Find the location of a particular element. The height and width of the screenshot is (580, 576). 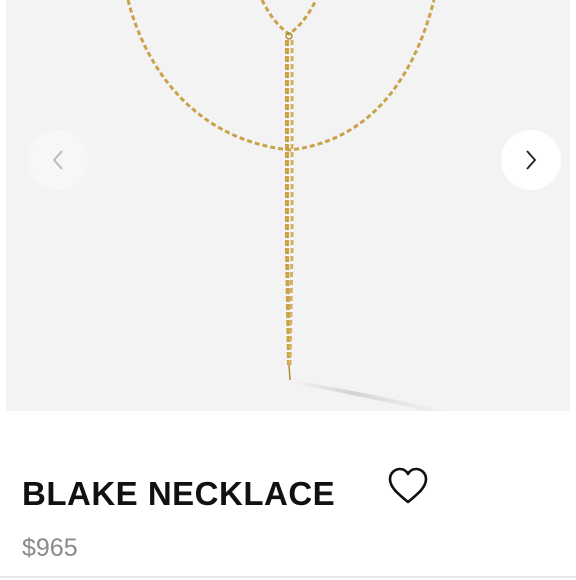

divider is located at coordinates (288, 577).